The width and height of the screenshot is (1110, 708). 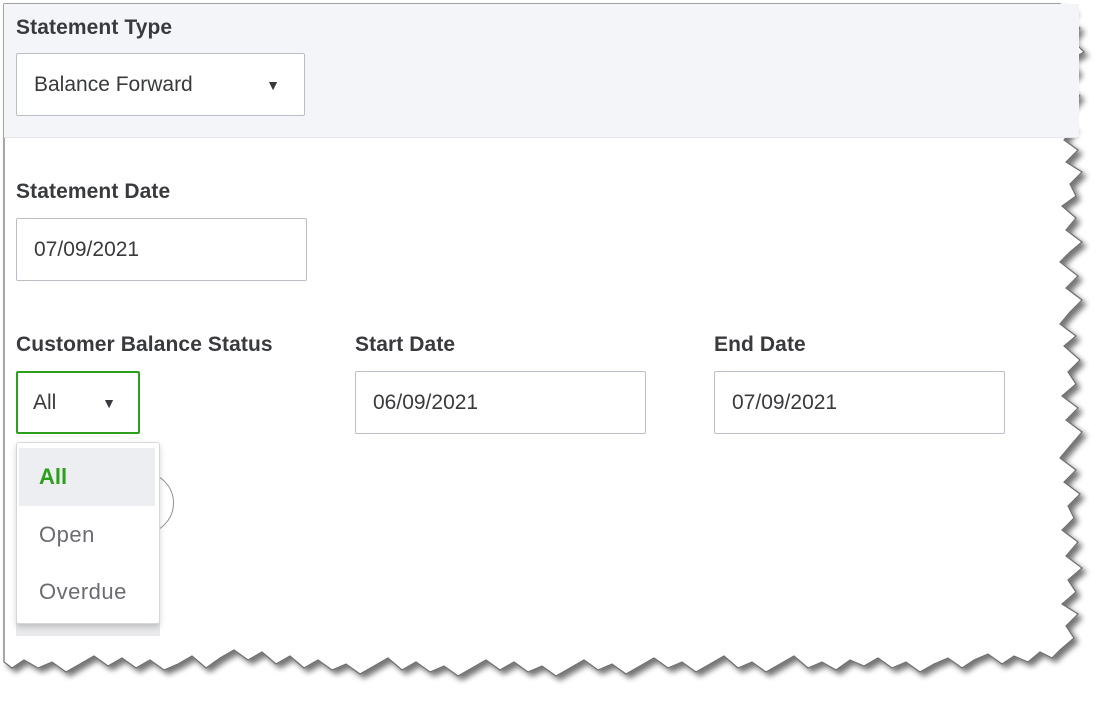 I want to click on start-date-value: 06/09/2021, so click(x=426, y=402).